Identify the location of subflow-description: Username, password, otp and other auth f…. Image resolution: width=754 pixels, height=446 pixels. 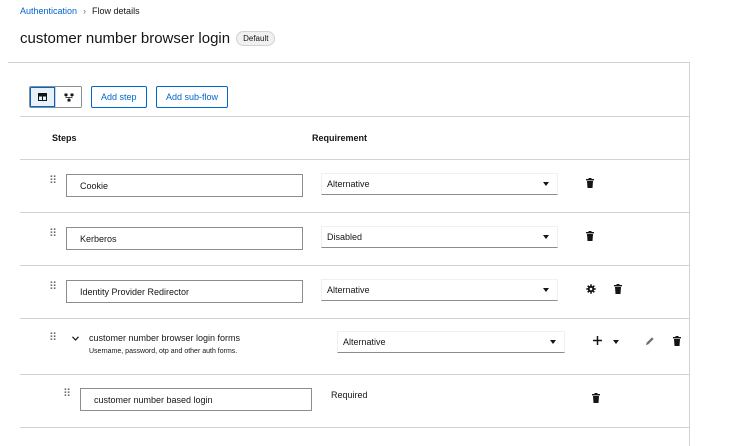
(163, 351).